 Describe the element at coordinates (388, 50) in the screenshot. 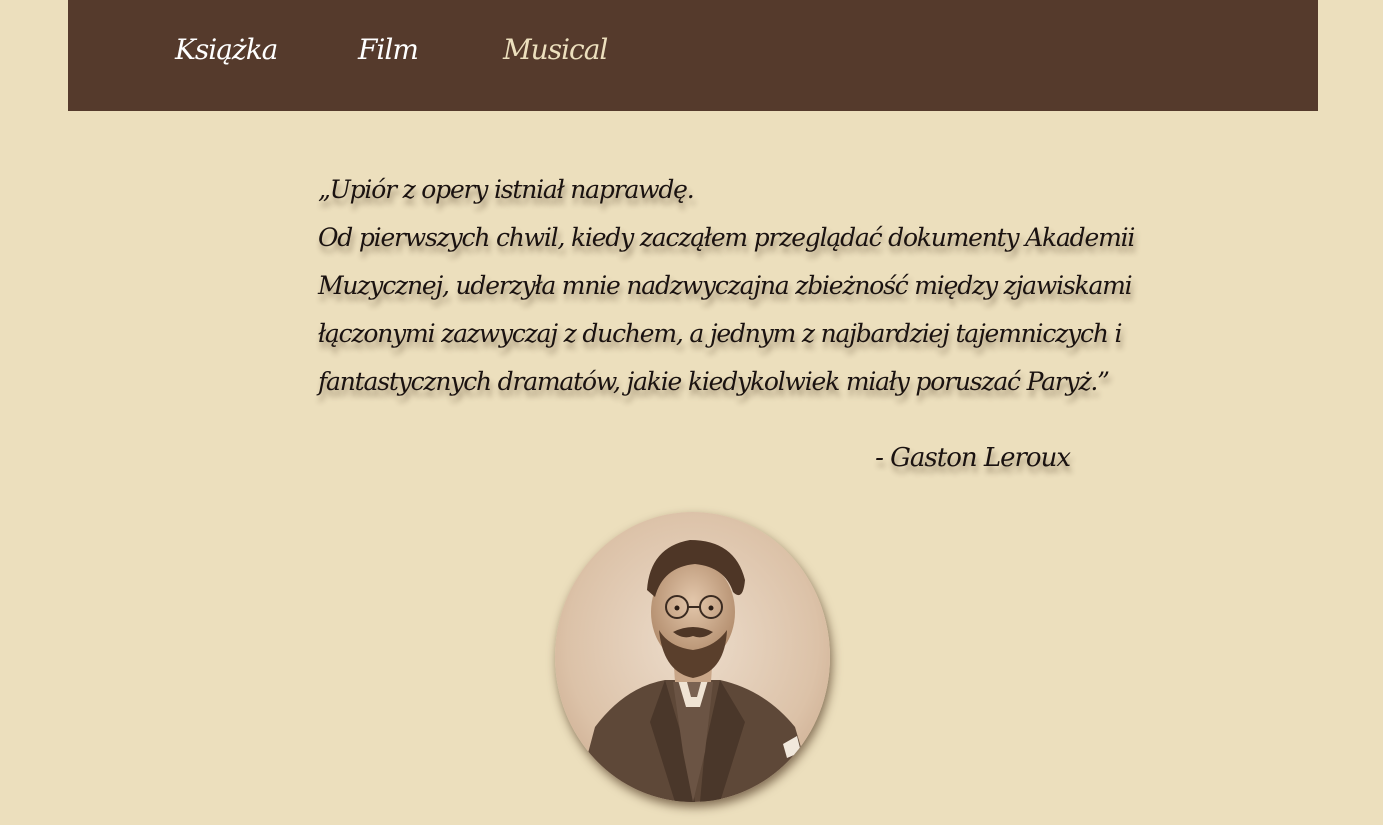

I see `nav-link-film: Film` at that location.